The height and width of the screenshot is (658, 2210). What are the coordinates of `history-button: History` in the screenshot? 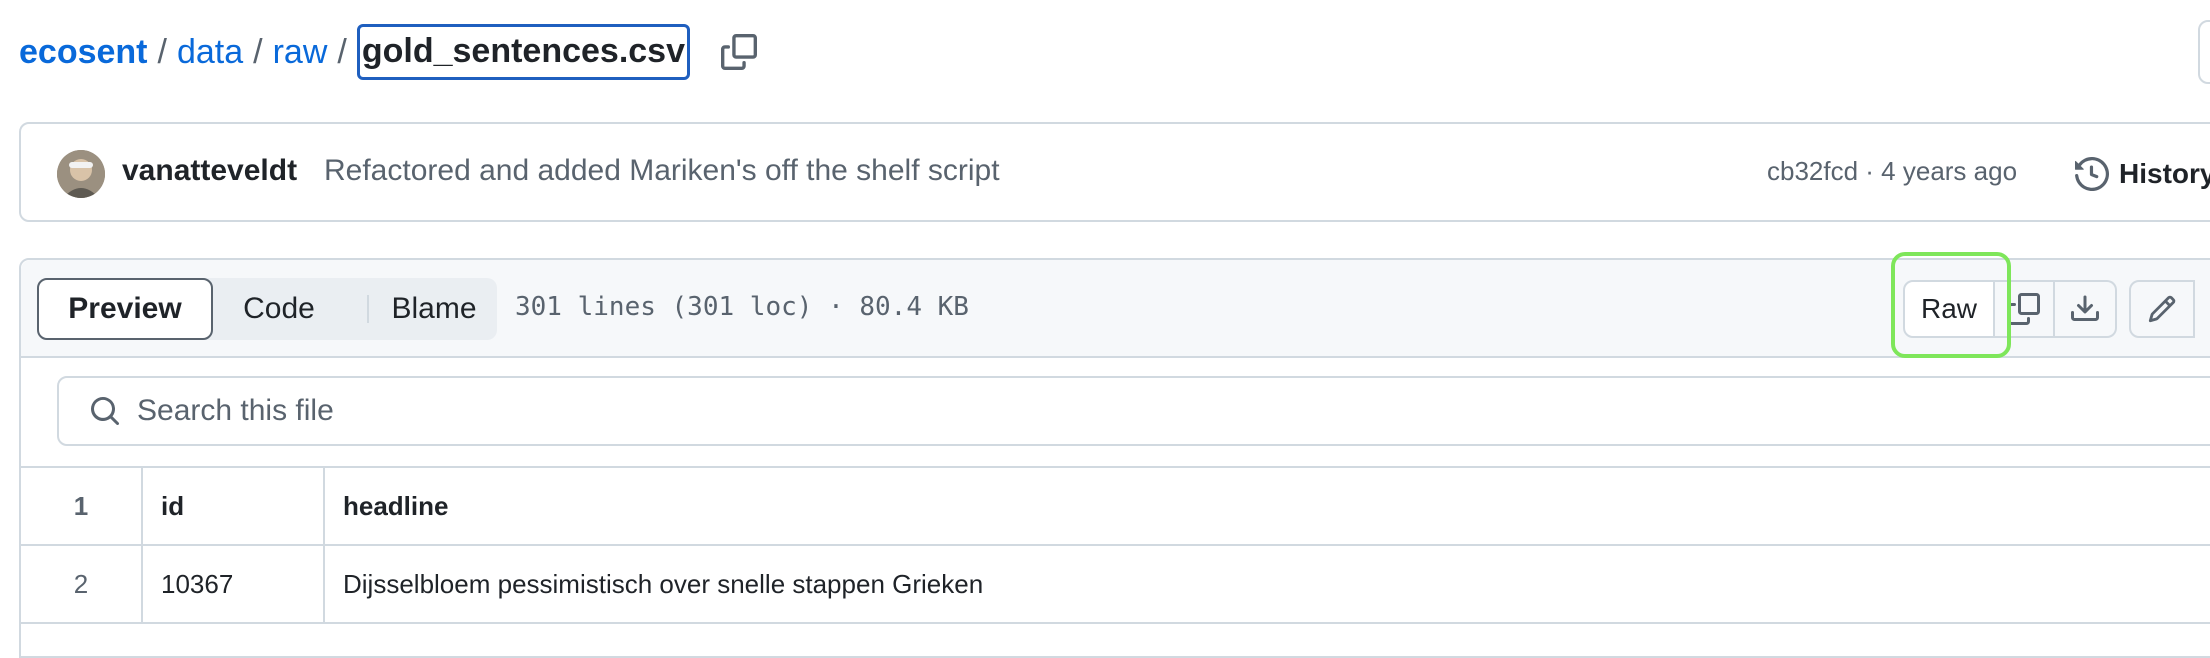 It's located at (2142, 174).